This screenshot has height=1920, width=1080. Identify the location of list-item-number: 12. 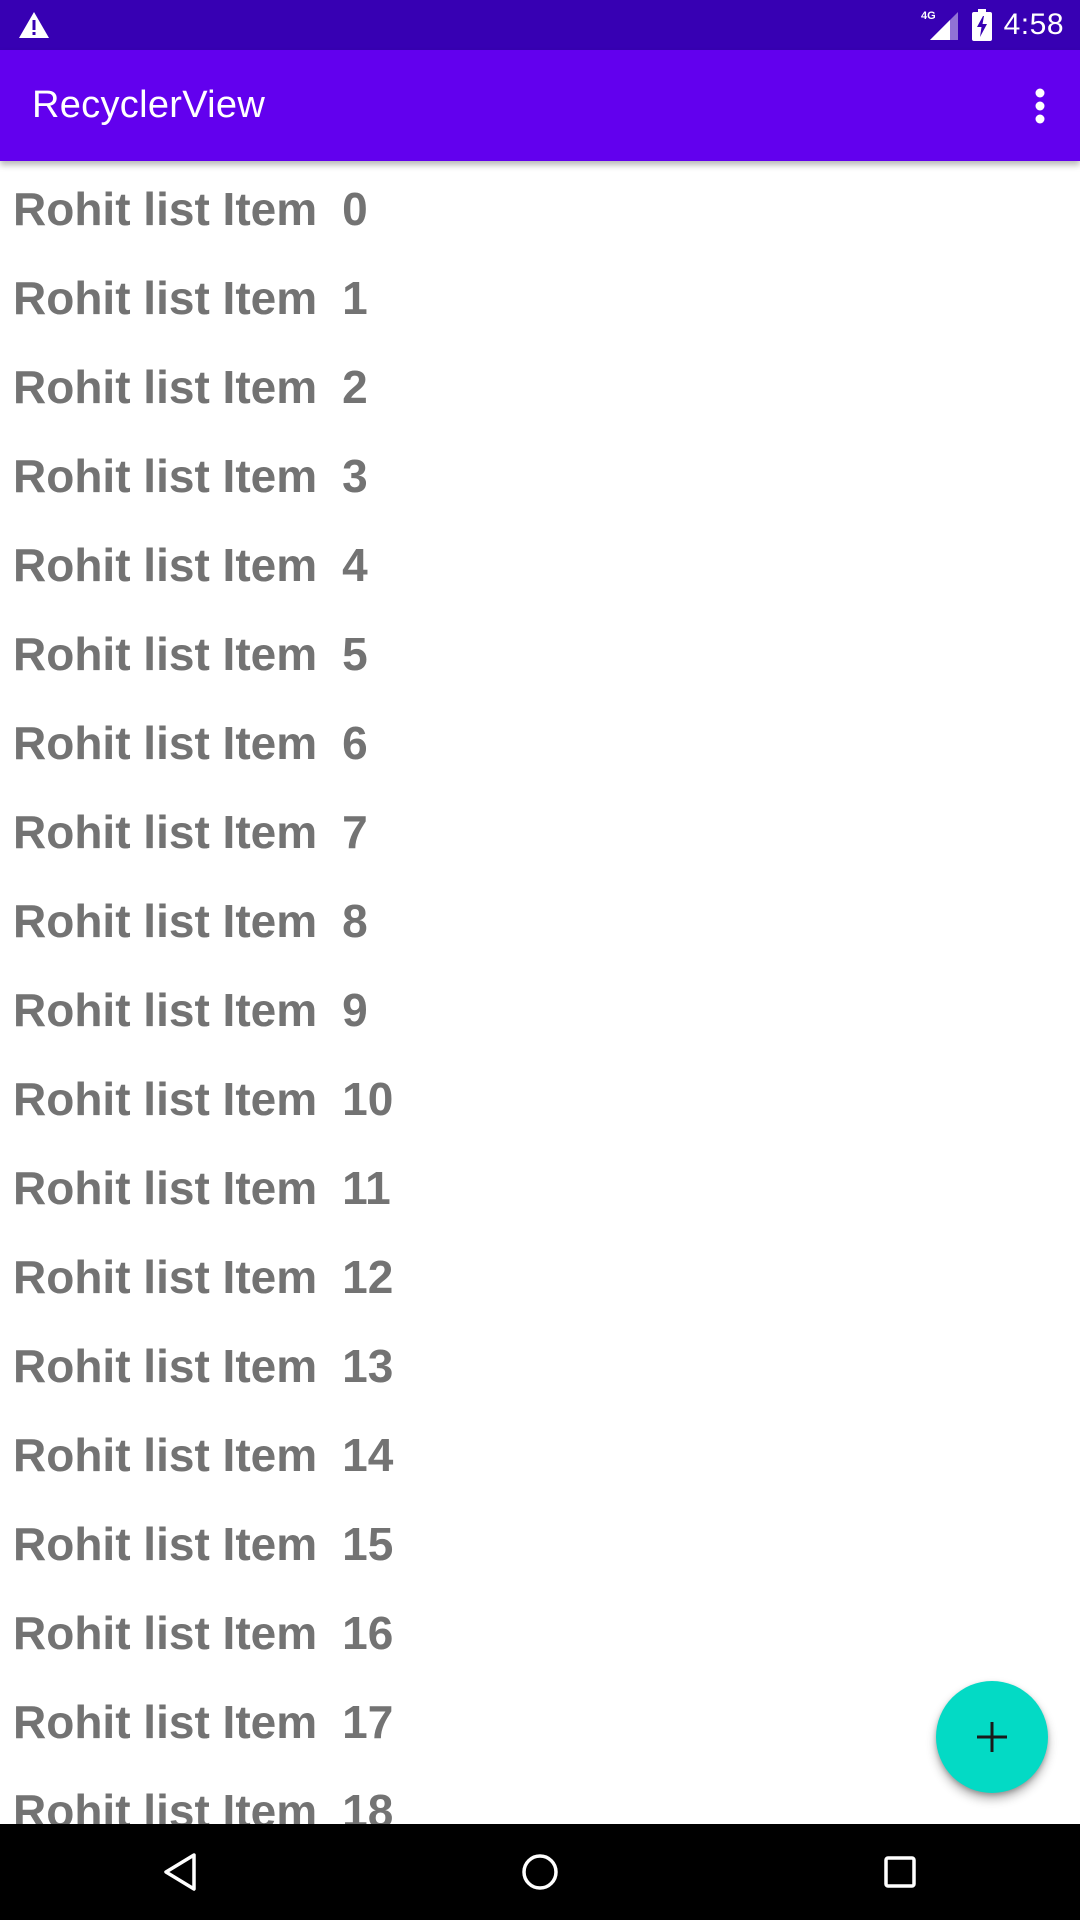
(368, 1276).